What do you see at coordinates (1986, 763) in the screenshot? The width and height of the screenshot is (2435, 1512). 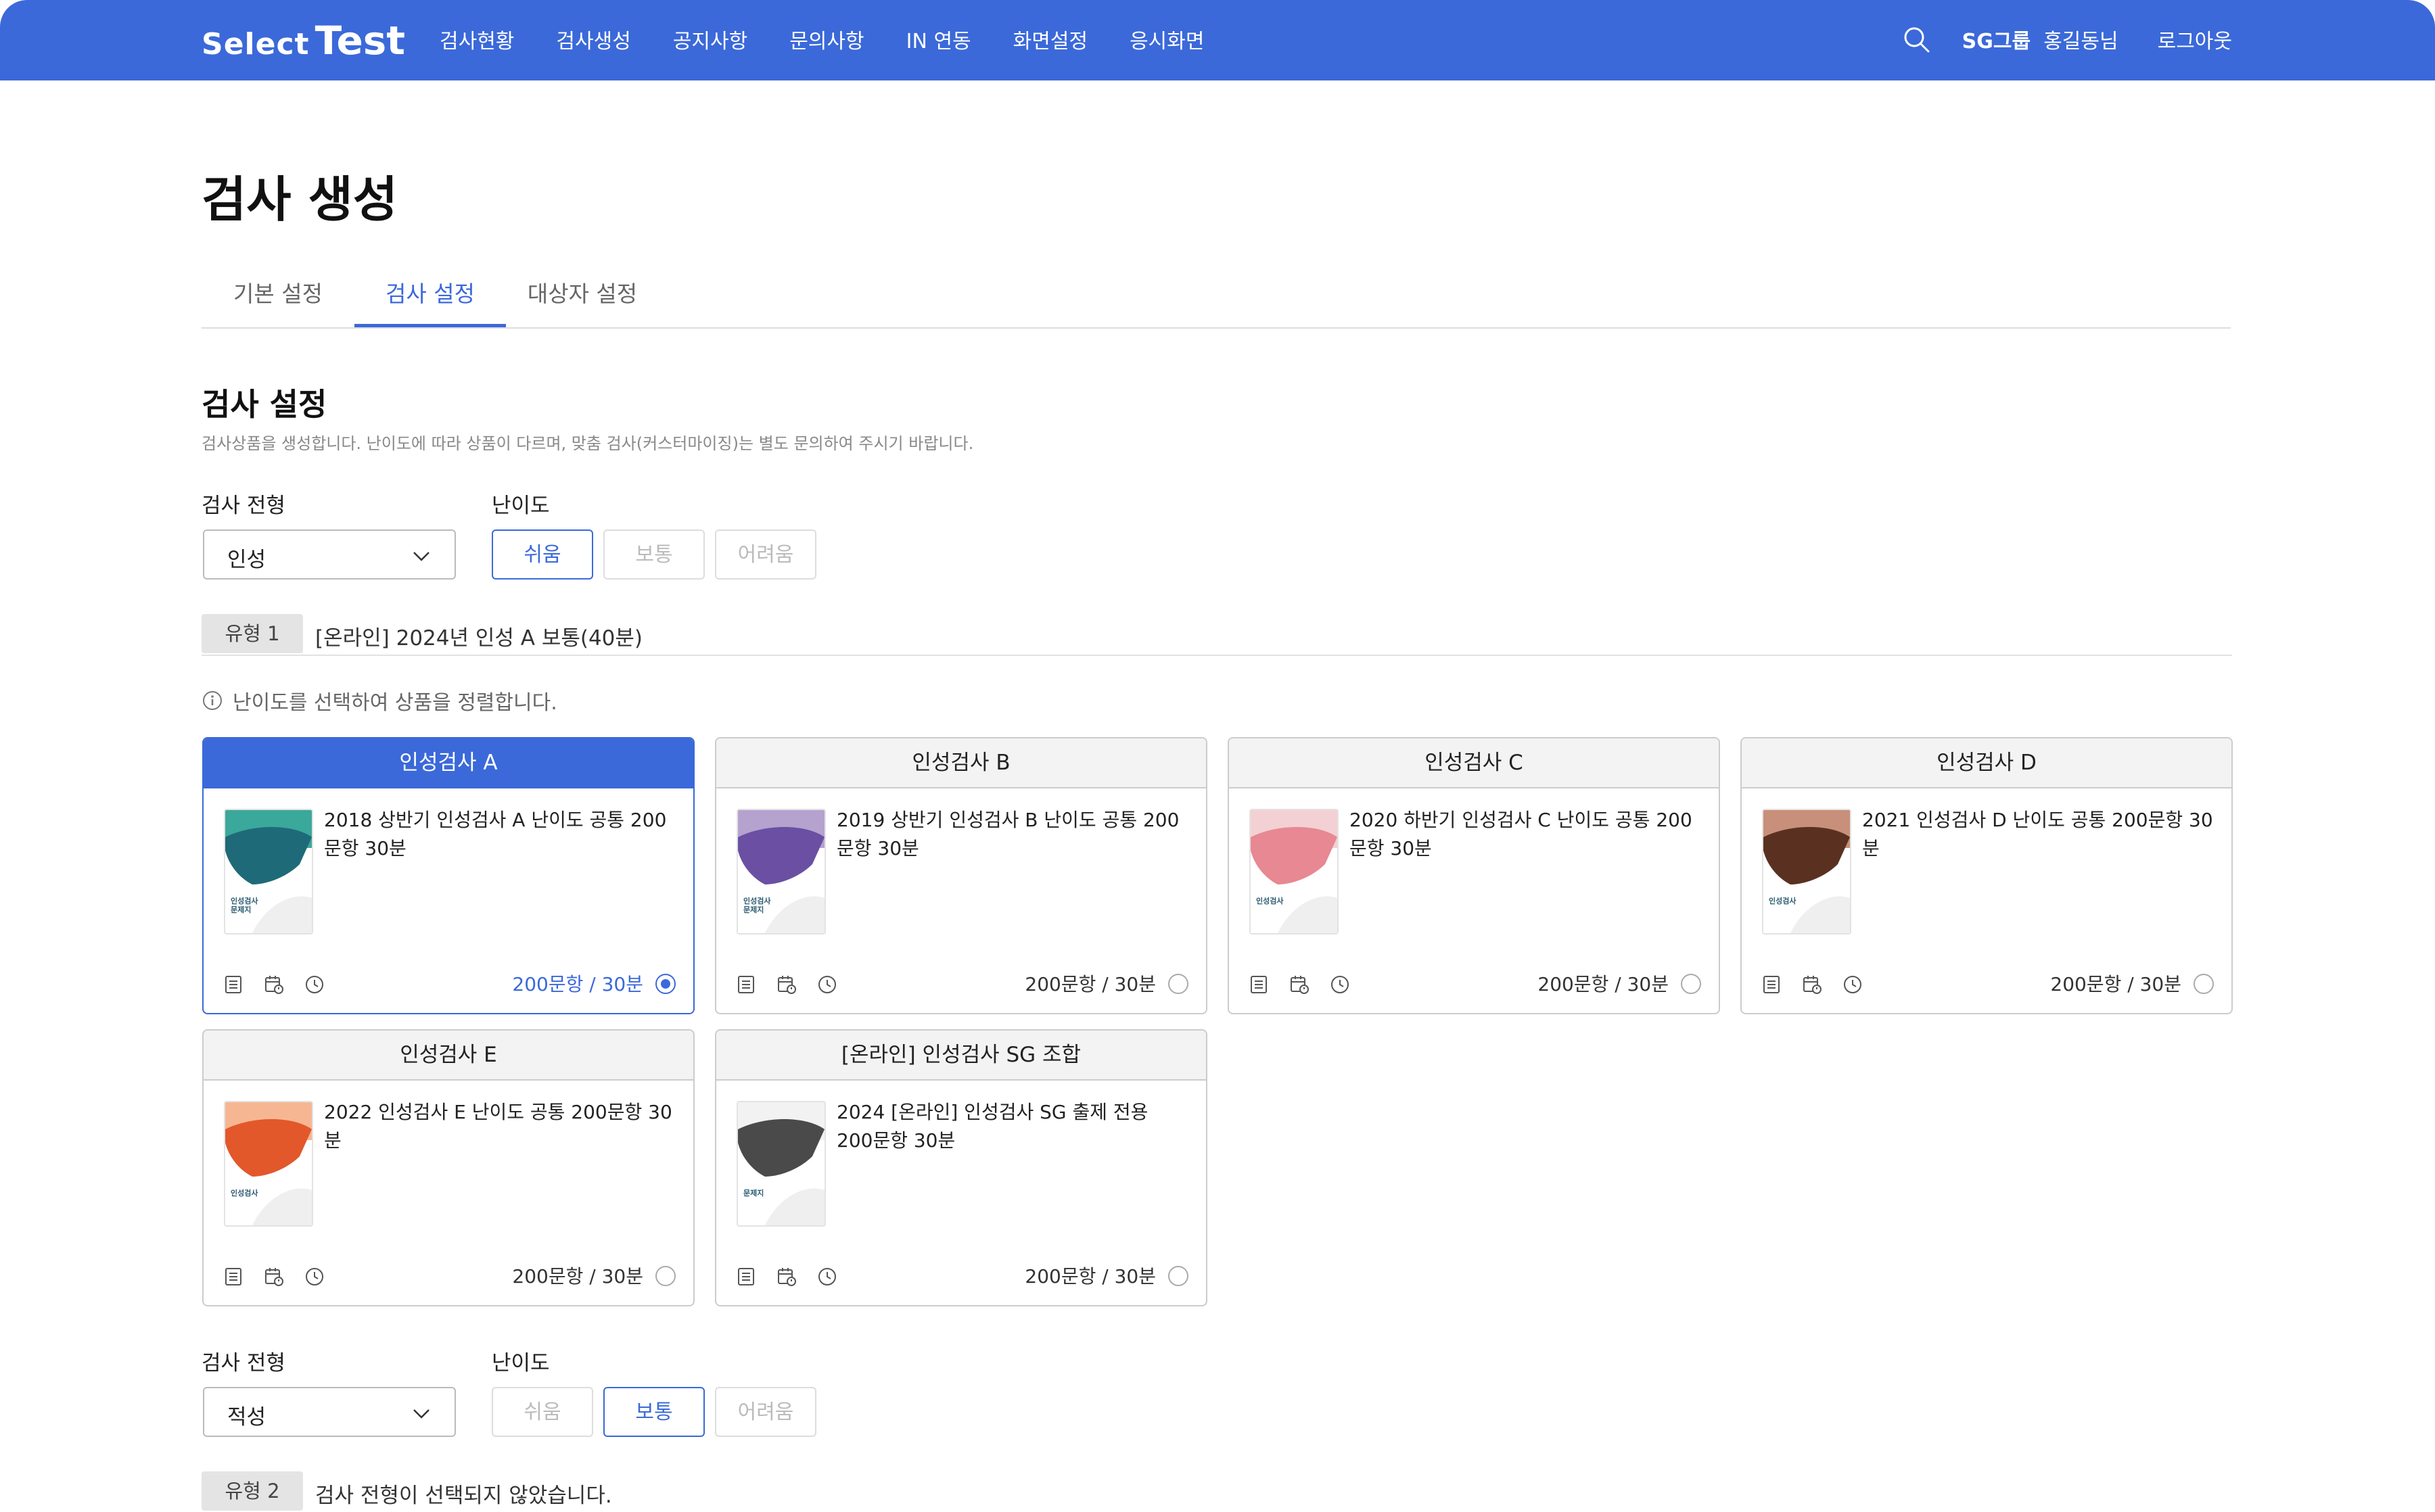 I see `card-title: 인성검사 D` at bounding box center [1986, 763].